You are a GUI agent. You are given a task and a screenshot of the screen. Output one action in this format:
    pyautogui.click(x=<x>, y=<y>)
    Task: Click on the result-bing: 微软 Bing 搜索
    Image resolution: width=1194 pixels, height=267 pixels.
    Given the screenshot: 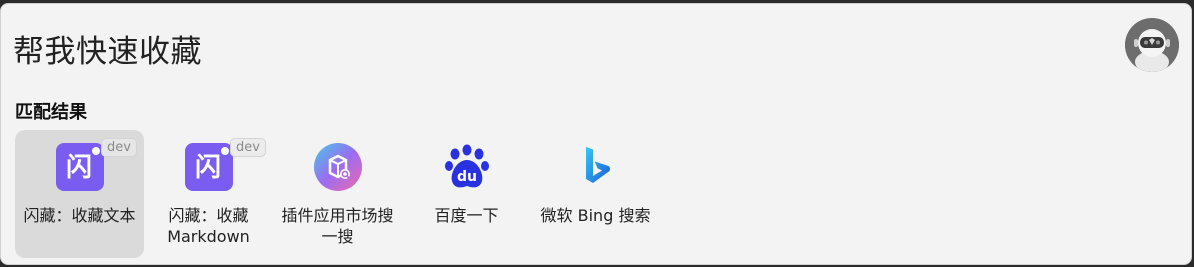 What is the action you would take?
    pyautogui.click(x=595, y=194)
    